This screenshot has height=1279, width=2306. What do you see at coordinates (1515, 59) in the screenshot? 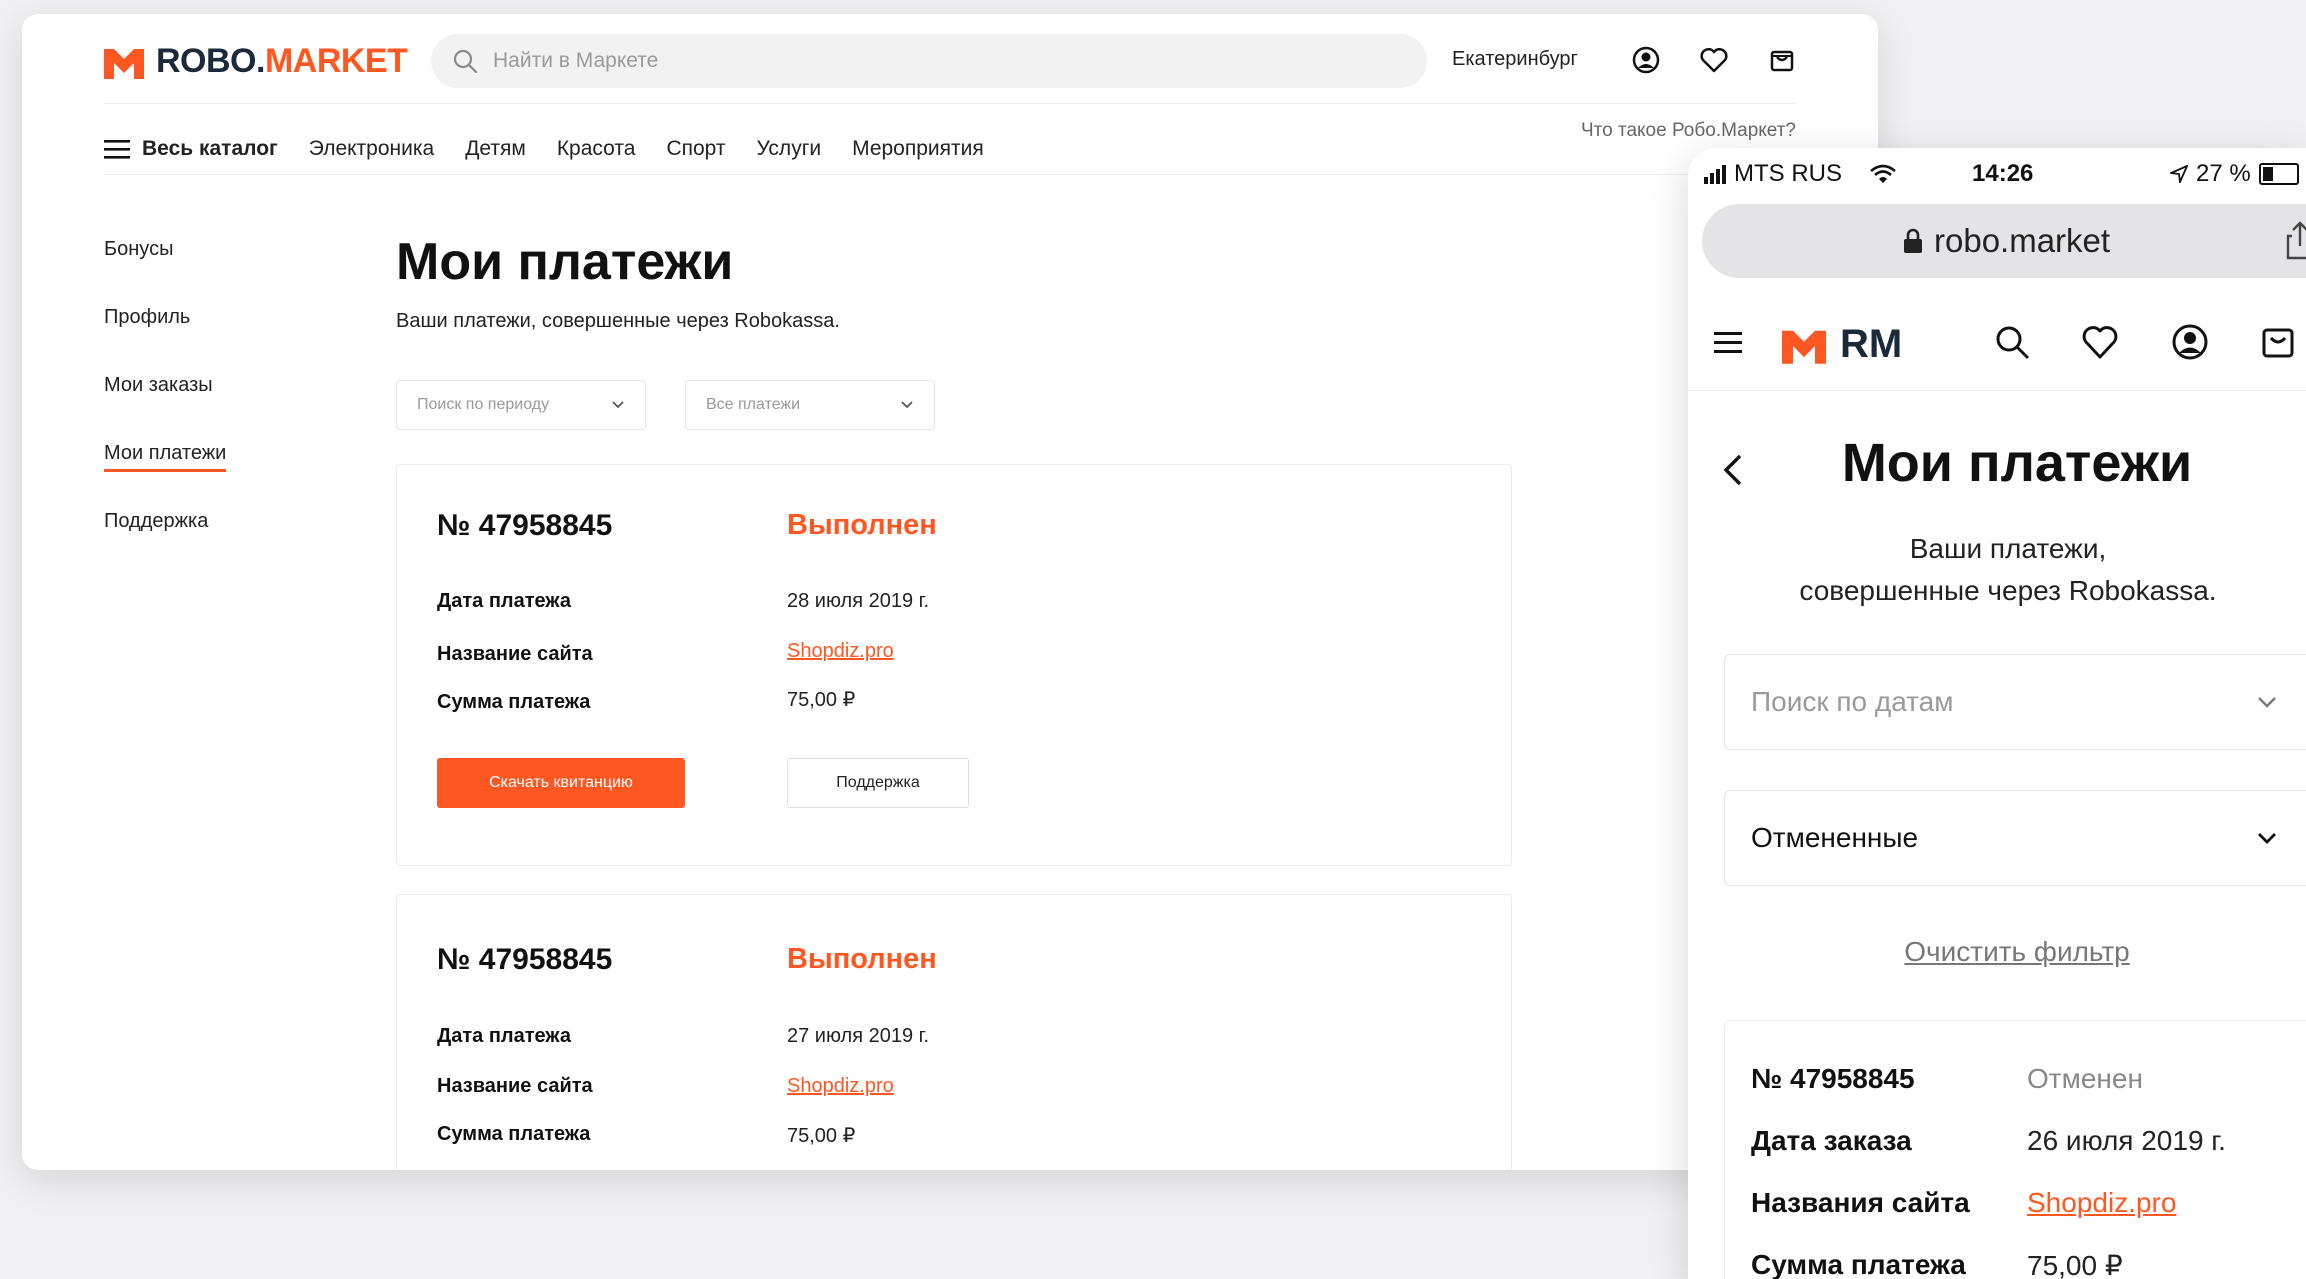
I see `city-selector: Екатеринбург` at bounding box center [1515, 59].